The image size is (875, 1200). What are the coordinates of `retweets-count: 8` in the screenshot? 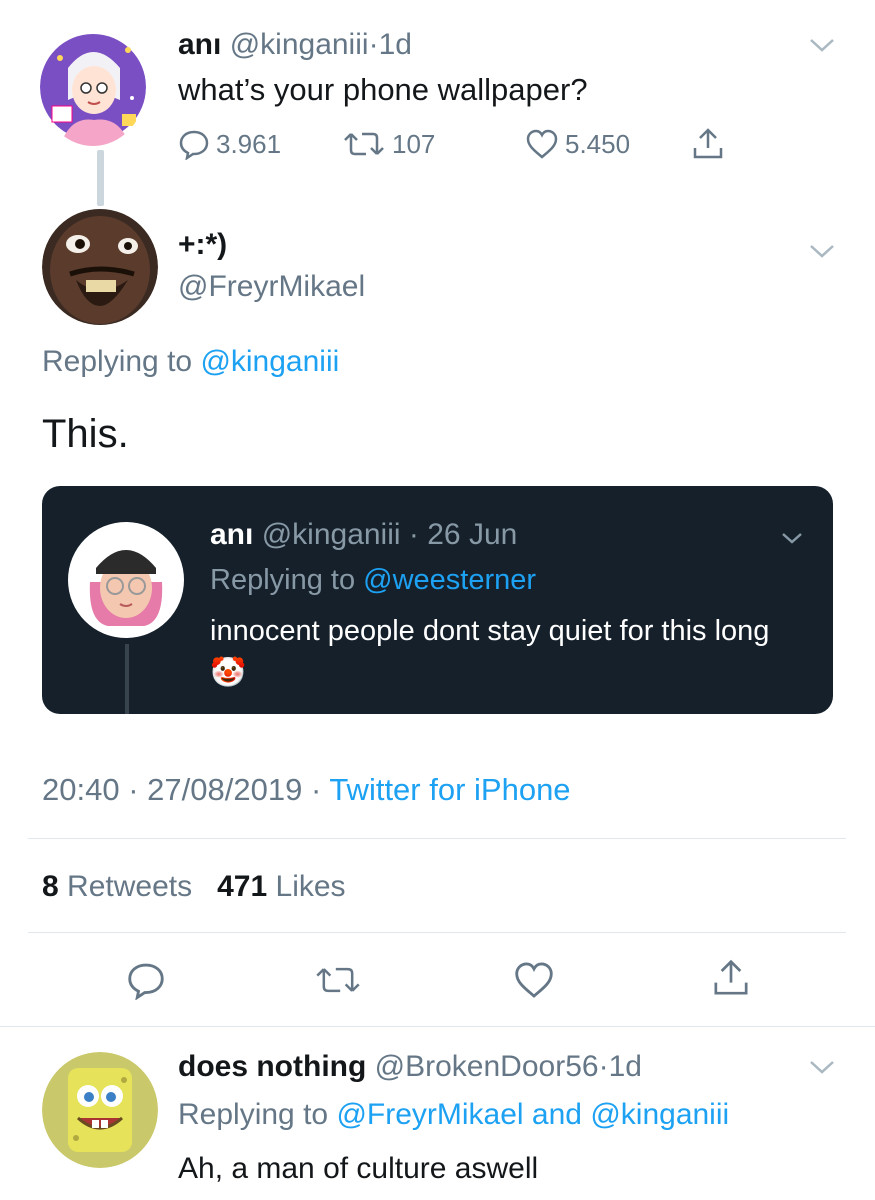 It's located at (50, 886).